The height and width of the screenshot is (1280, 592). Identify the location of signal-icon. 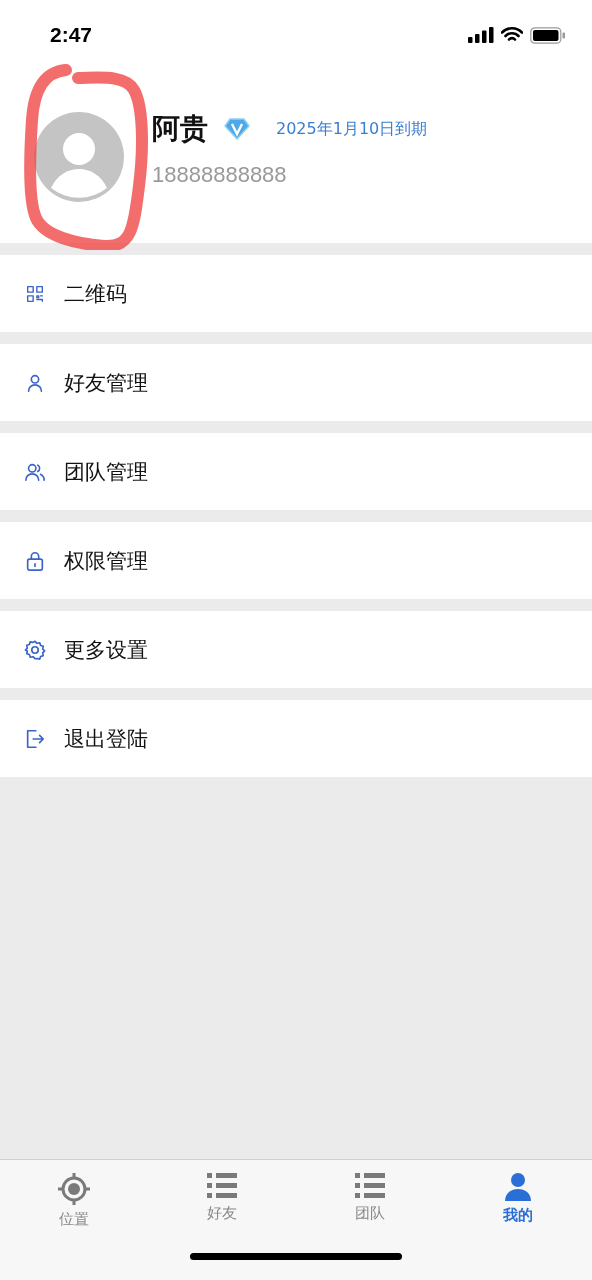
(481, 35).